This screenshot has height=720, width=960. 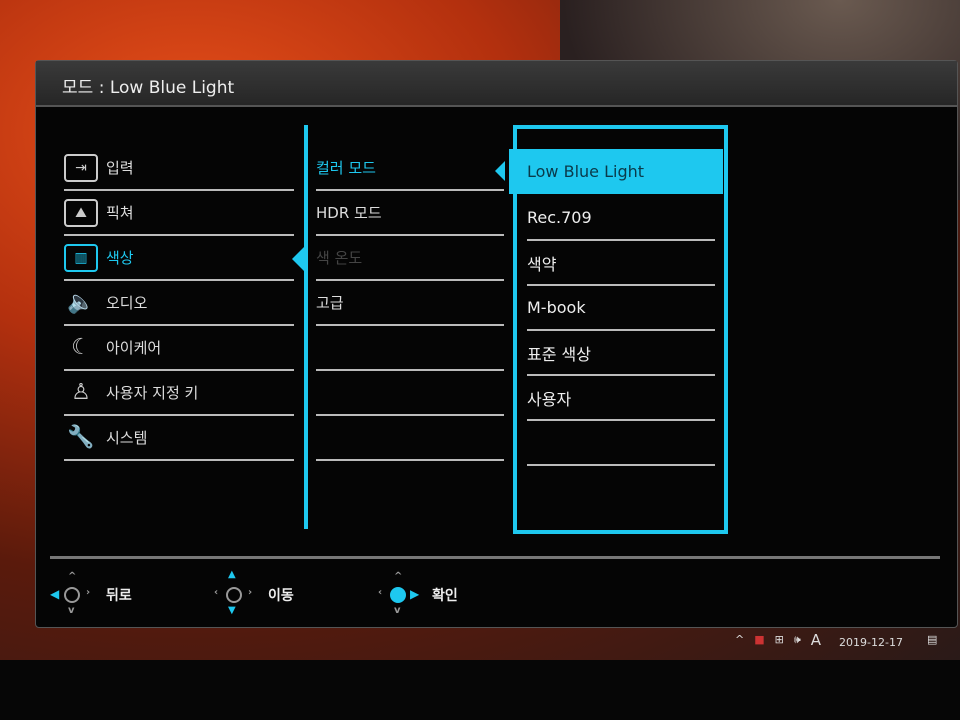 What do you see at coordinates (621, 353) in the screenshot?
I see `option-standard: 표준 색상` at bounding box center [621, 353].